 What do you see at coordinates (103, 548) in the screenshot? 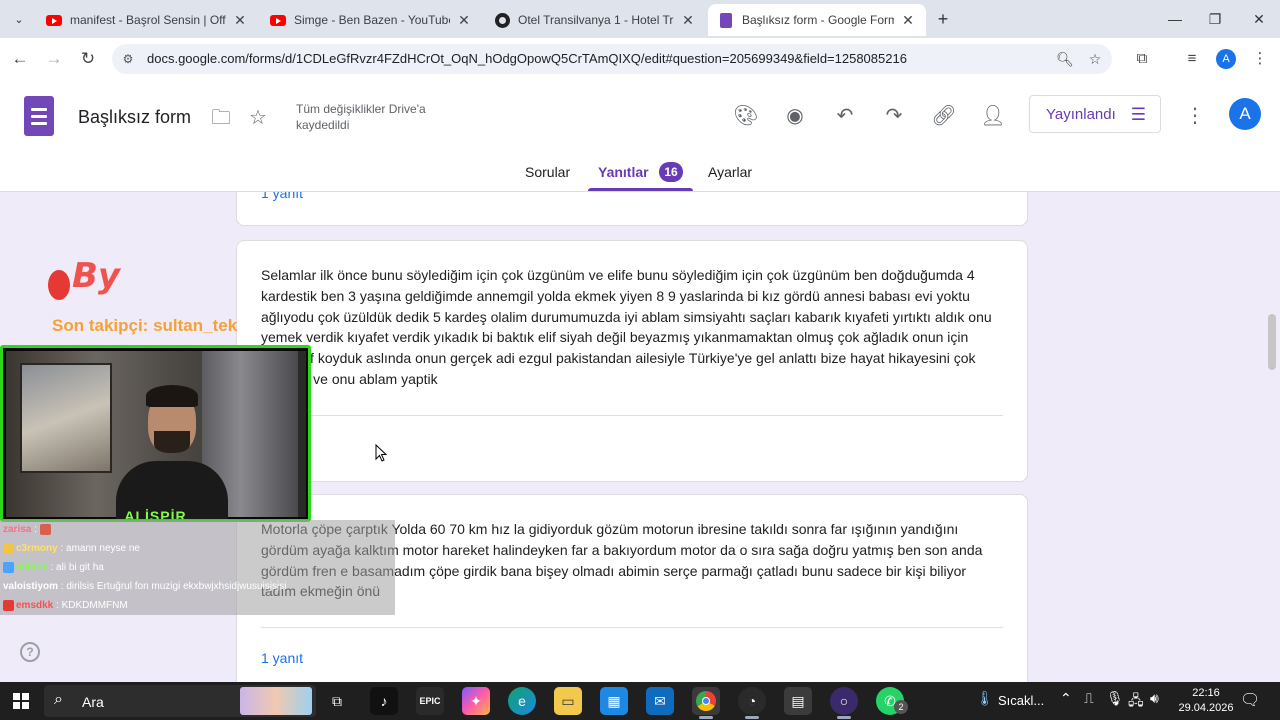
I see `chat-text: amann neyse ne` at bounding box center [103, 548].